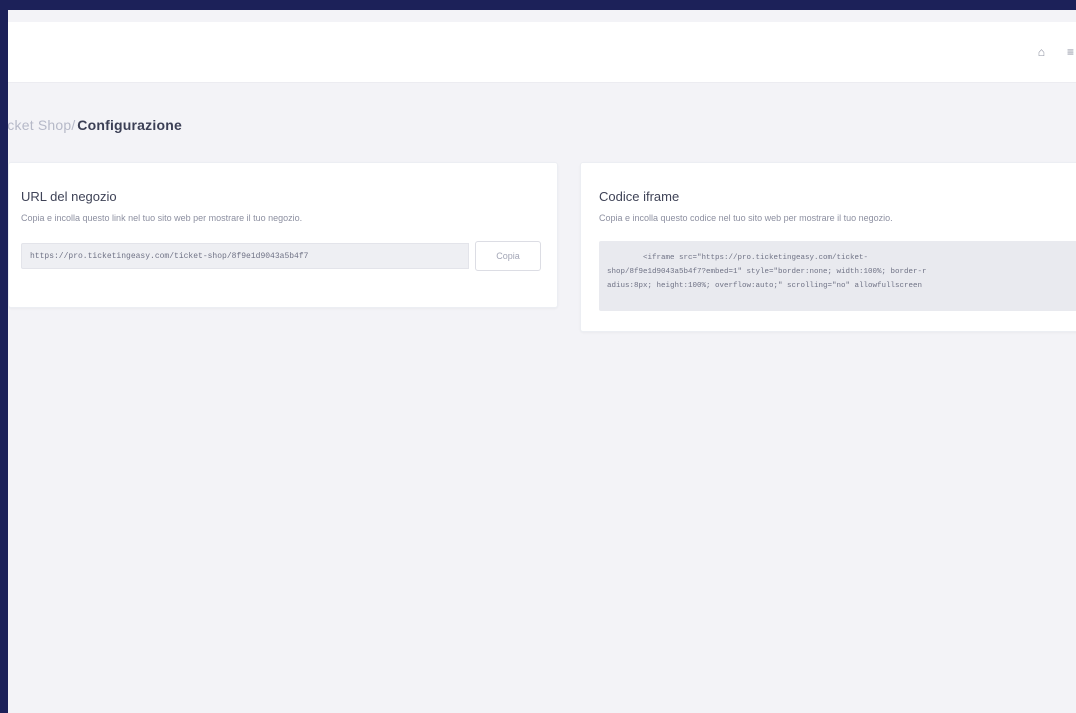  What do you see at coordinates (542, 52) in the screenshot?
I see `top-bar: ⌂ ≡` at bounding box center [542, 52].